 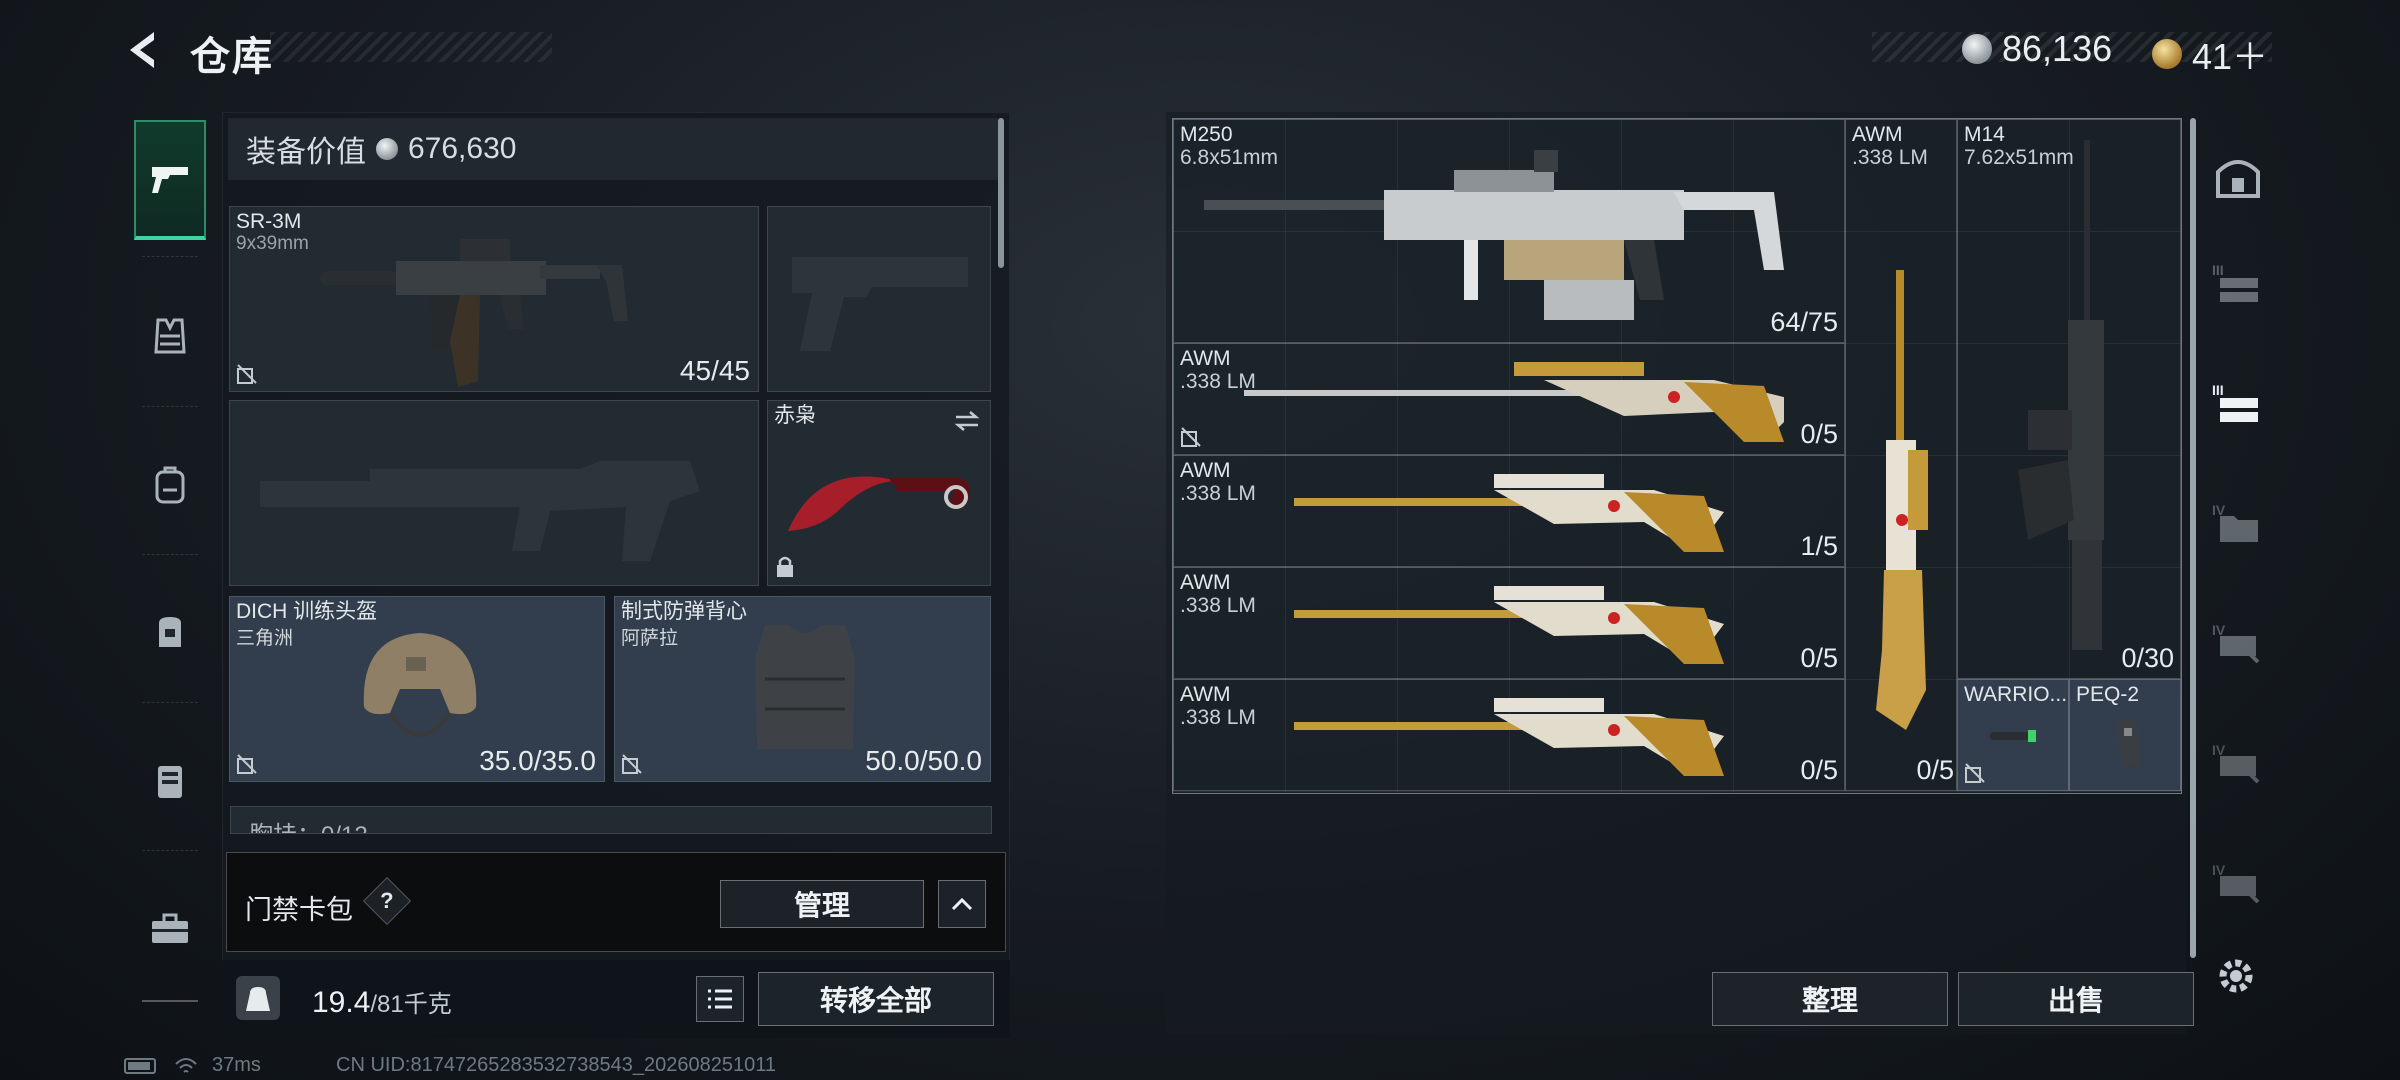 What do you see at coordinates (2167, 54) in the screenshot?
I see `ticket-icon` at bounding box center [2167, 54].